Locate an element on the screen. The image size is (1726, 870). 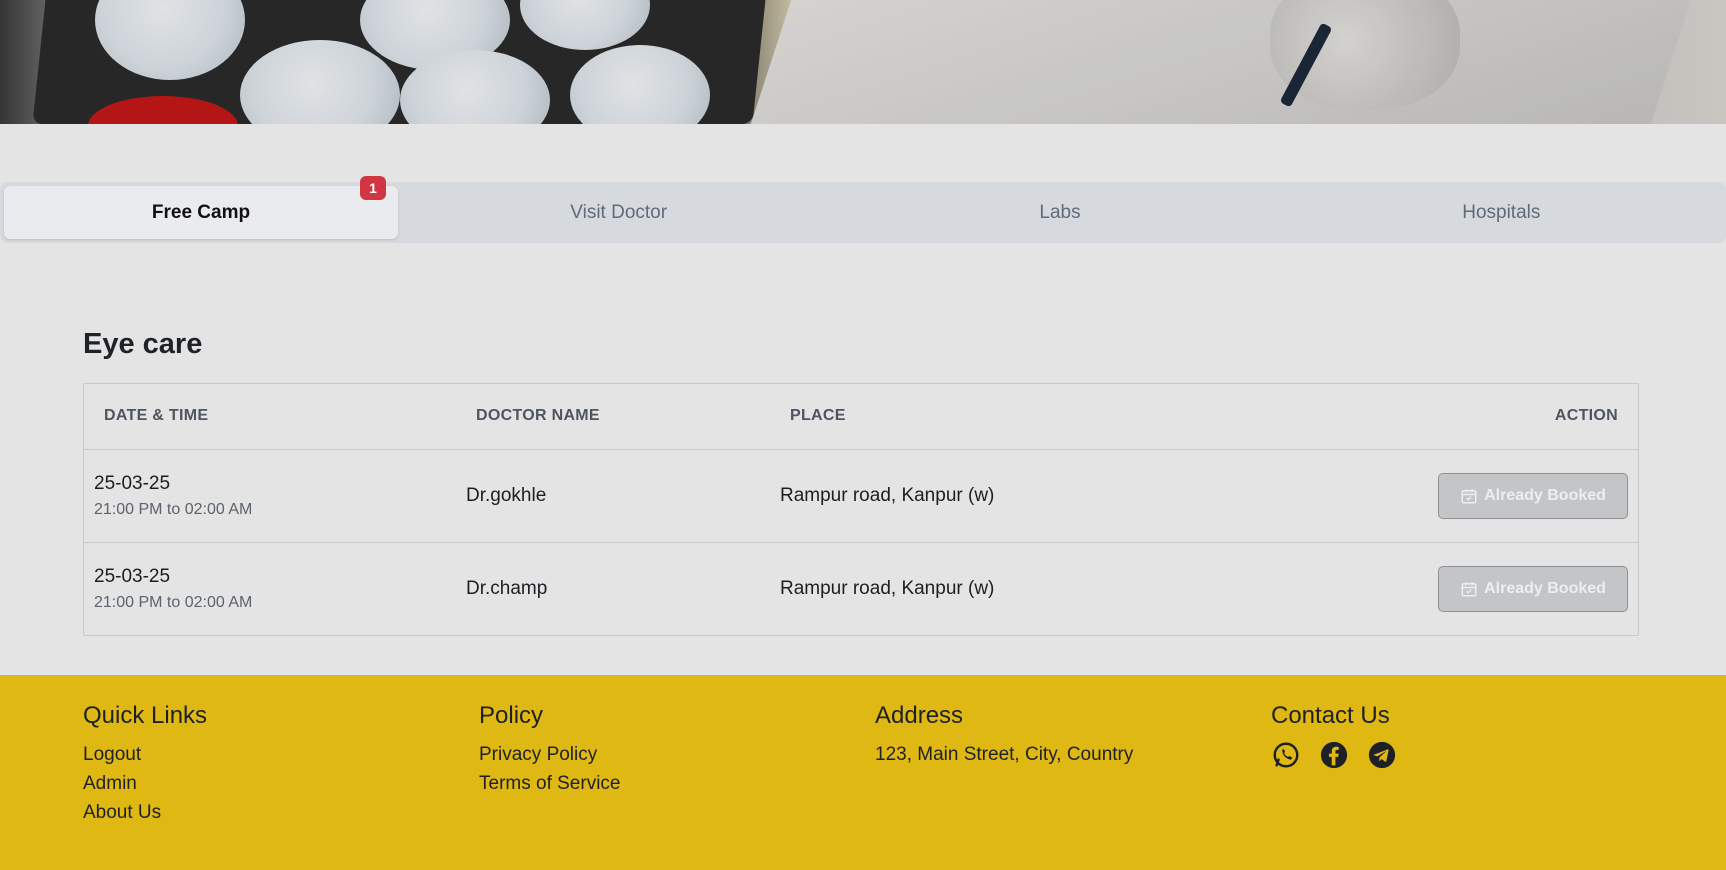
privacy-policy-link: Privacy Policy is located at coordinates (549, 754).